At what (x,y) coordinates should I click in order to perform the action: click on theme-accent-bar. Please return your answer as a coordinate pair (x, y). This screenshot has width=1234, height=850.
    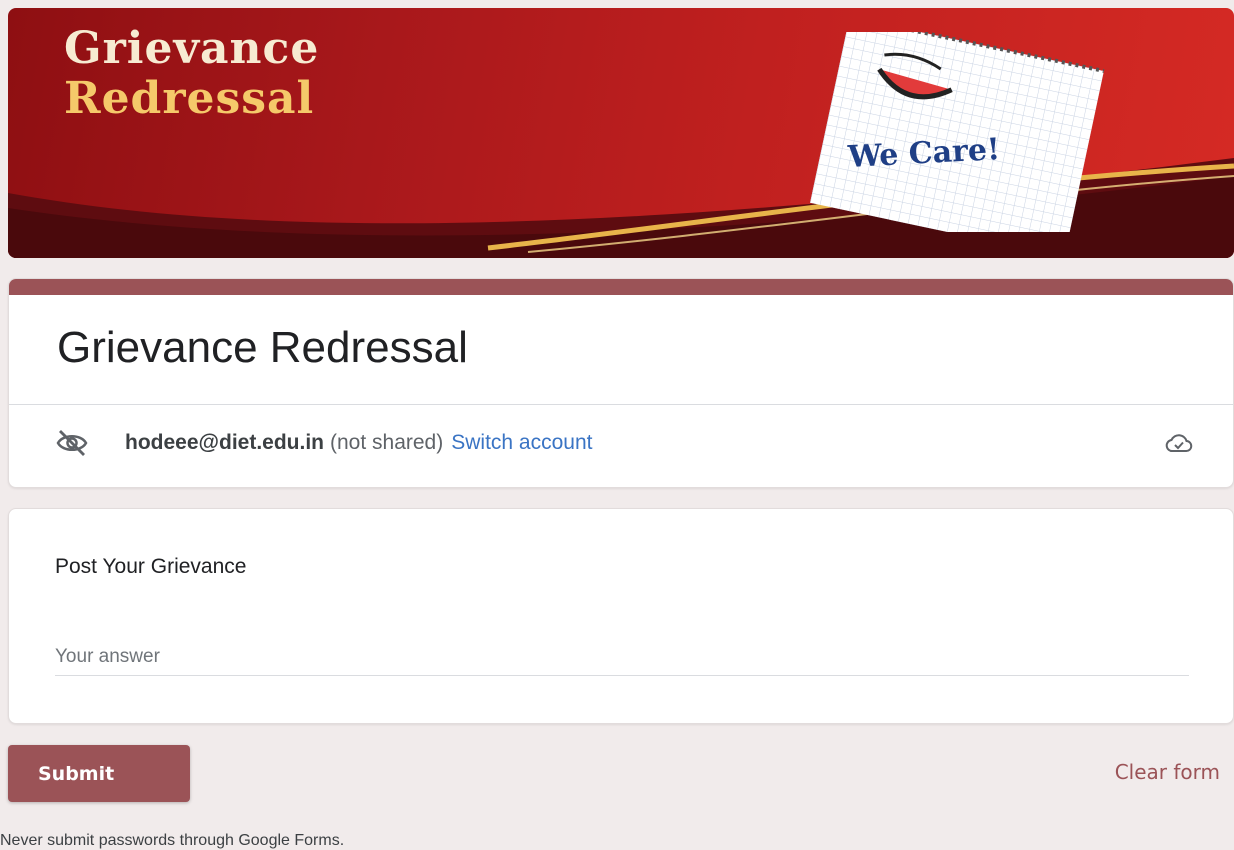
    Looking at the image, I should click on (621, 287).